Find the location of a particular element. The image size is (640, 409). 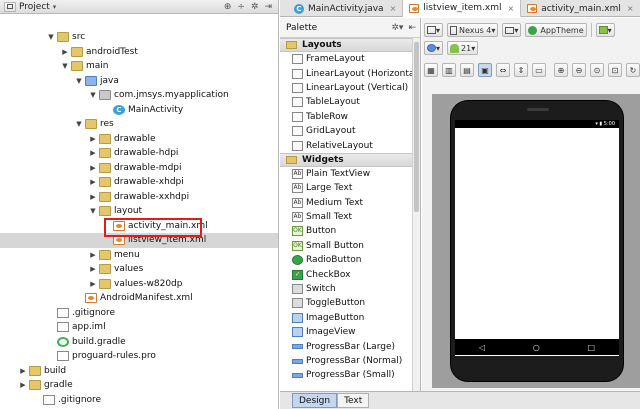

zoom-actual-icon: ⊙ is located at coordinates (597, 70).